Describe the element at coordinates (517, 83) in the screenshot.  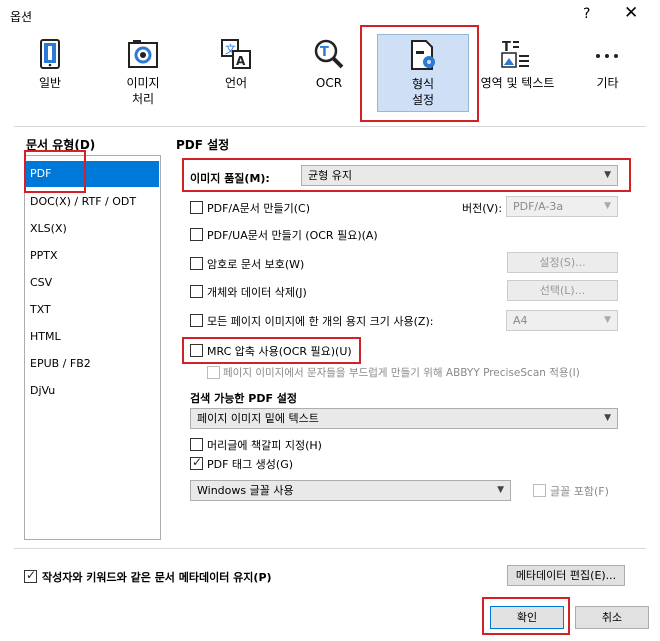
I see `tab-area-label: 영역 및 텍스트` at that location.